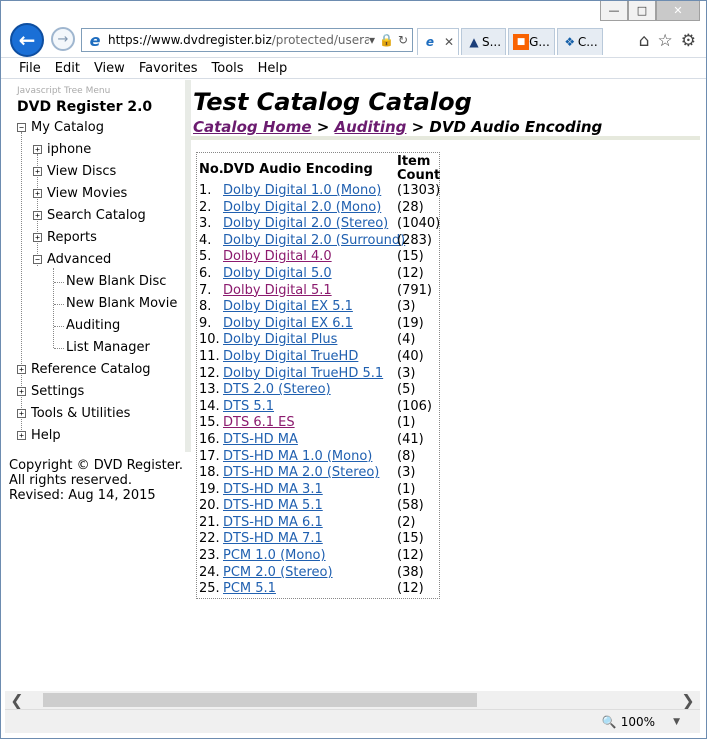 This screenshot has width=707, height=739. Describe the element at coordinates (642, 11) in the screenshot. I see `maximize-icon: □` at that location.